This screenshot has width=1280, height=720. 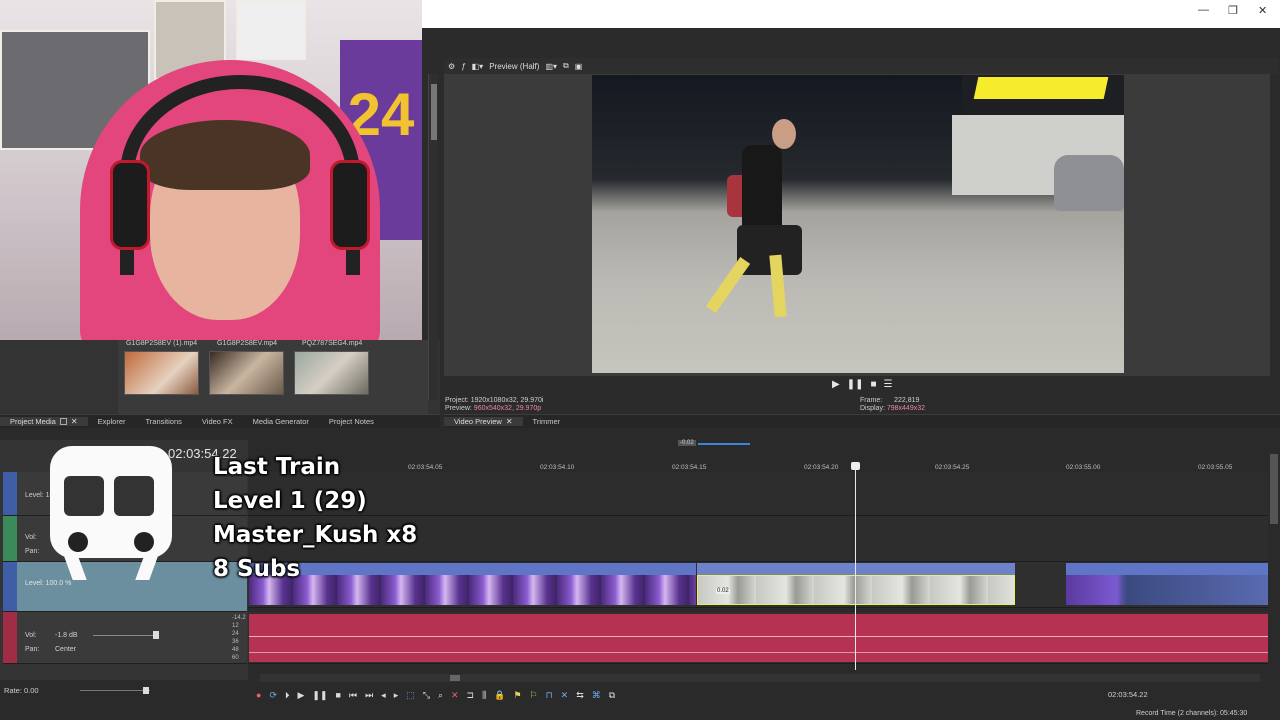 What do you see at coordinates (235, 650) in the screenshot?
I see `db-scale-label: 48` at bounding box center [235, 650].